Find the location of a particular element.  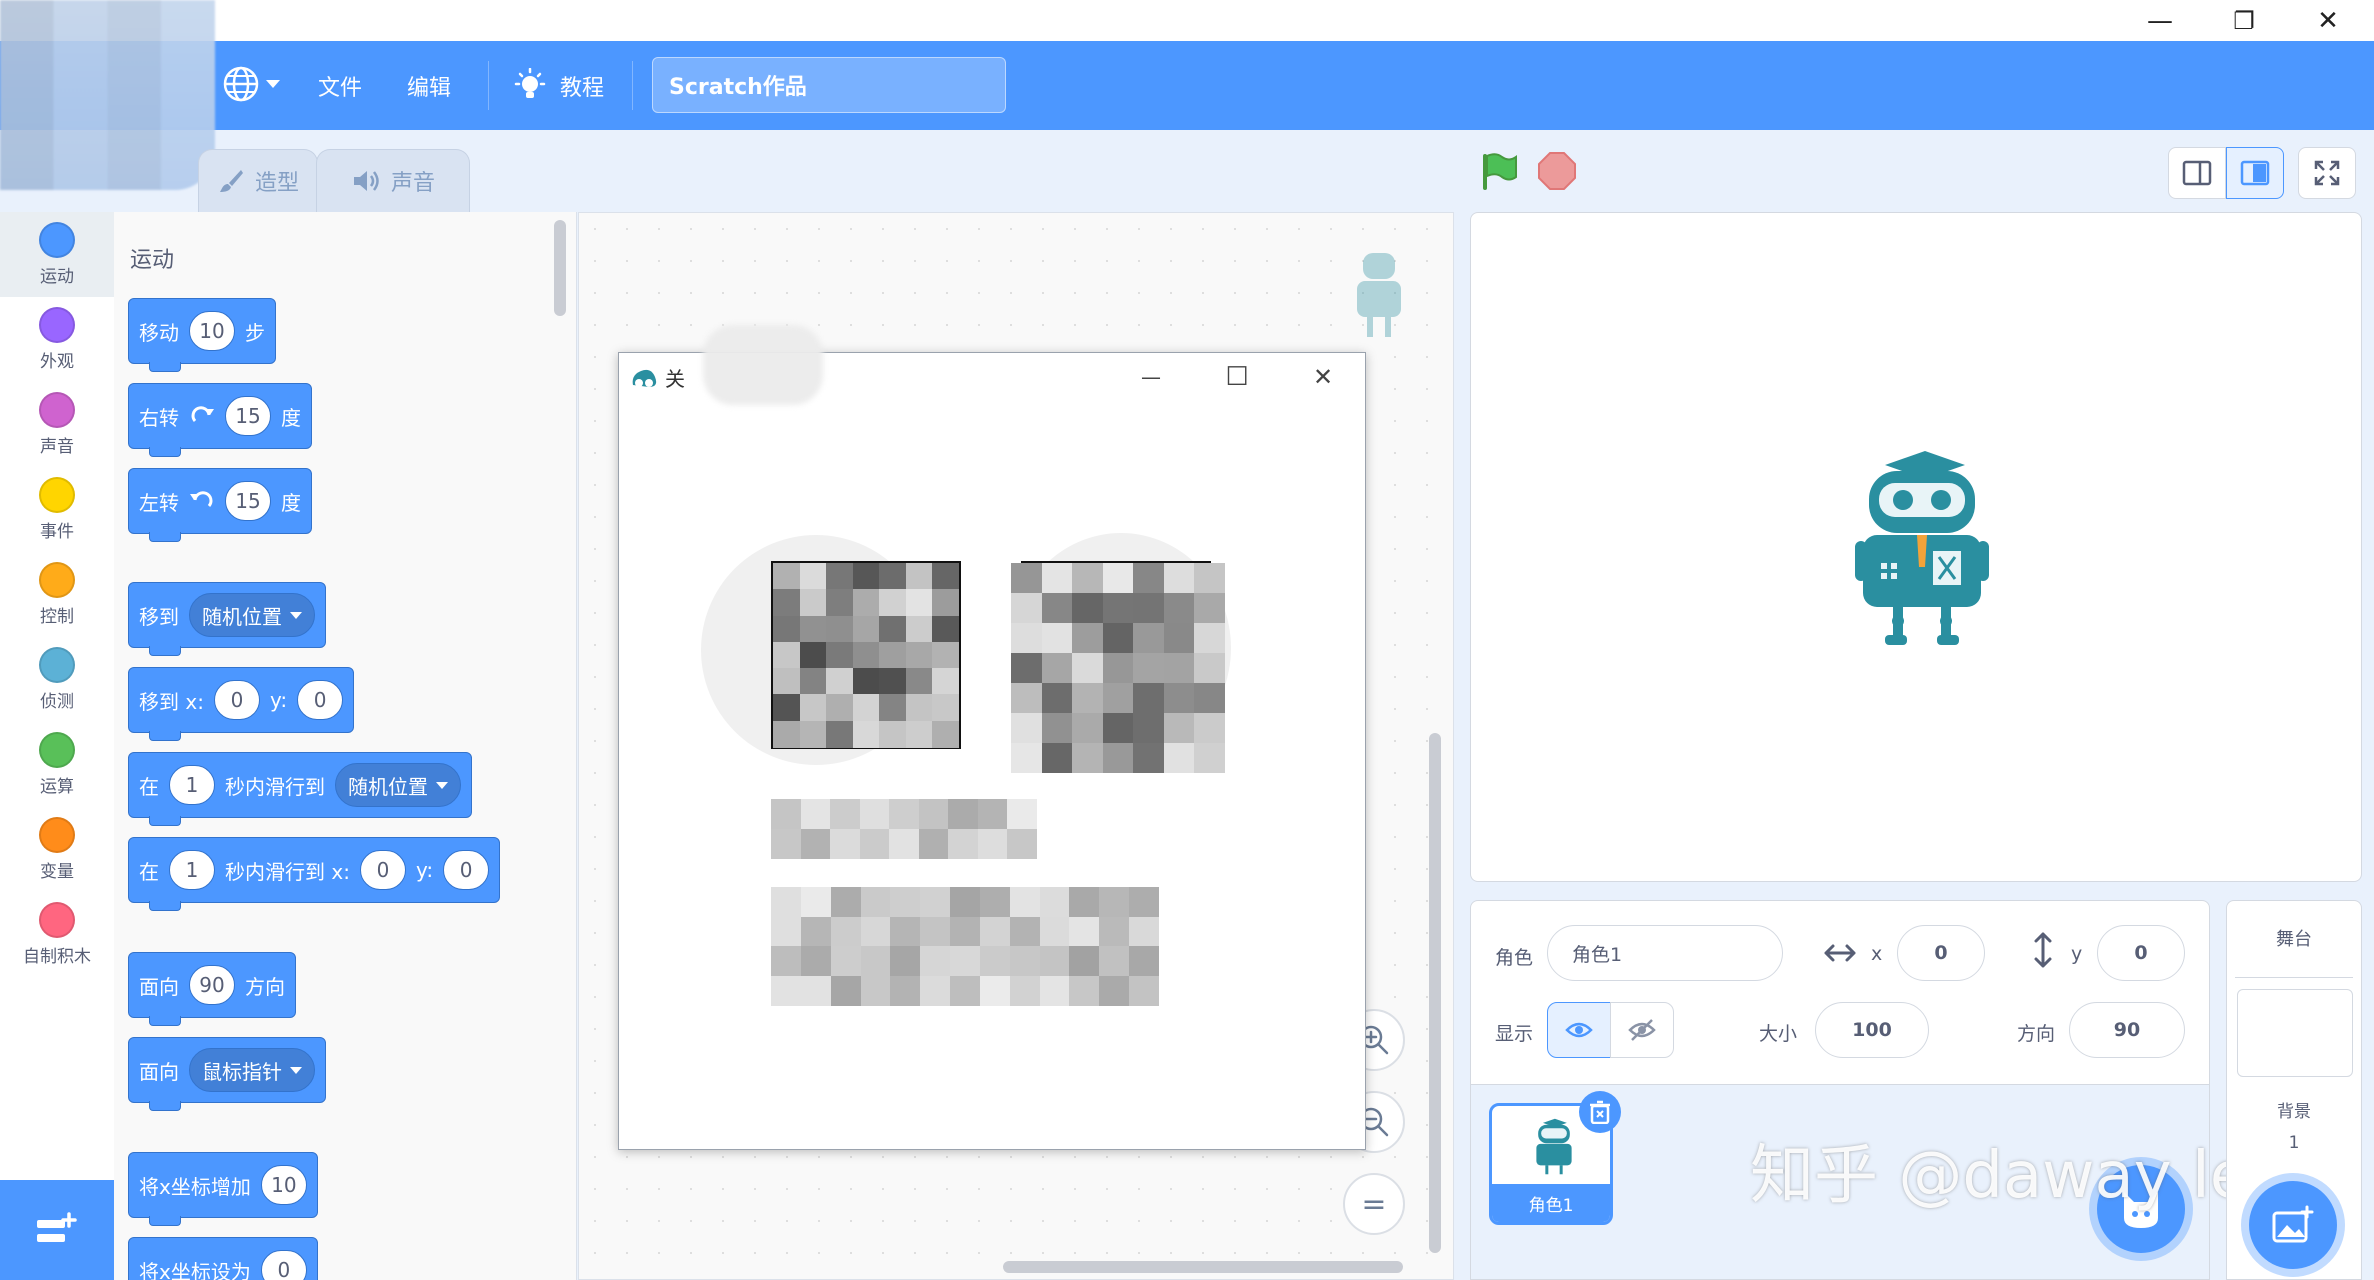

block-move-steps: 移动 10 步 is located at coordinates (202, 335).